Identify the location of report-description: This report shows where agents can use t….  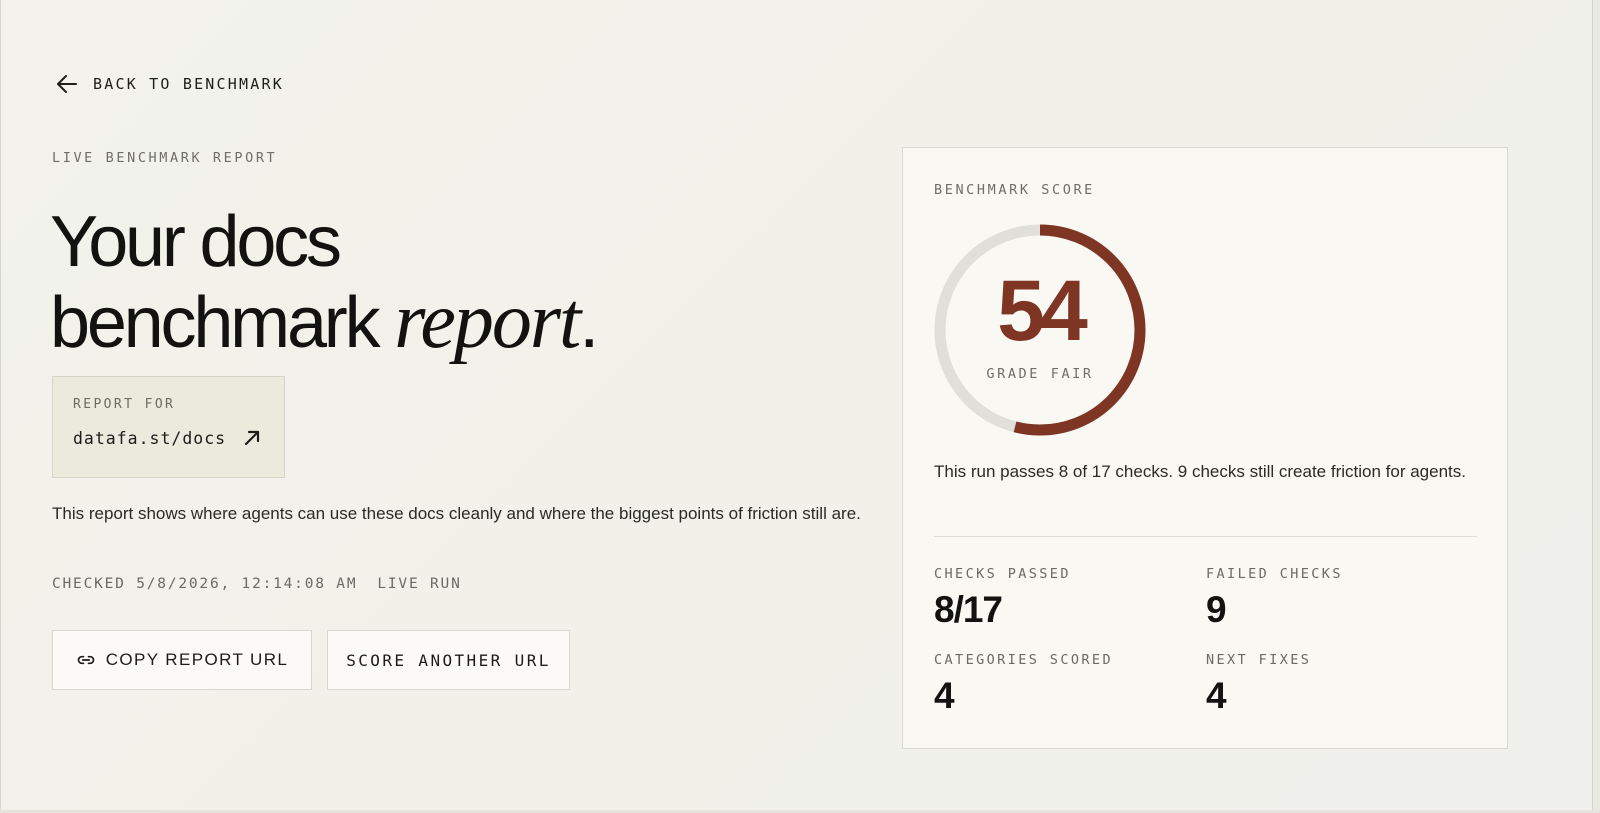
(456, 513).